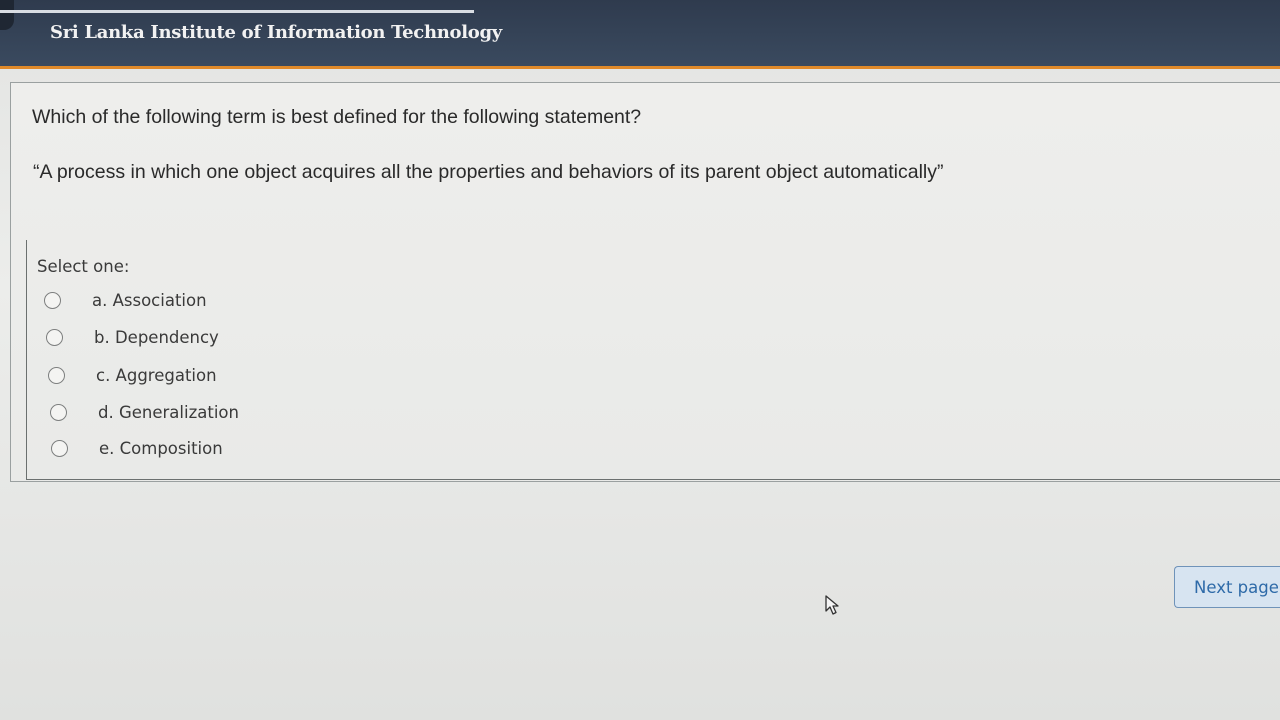  I want to click on next-page-button: Next page, so click(1227, 587).